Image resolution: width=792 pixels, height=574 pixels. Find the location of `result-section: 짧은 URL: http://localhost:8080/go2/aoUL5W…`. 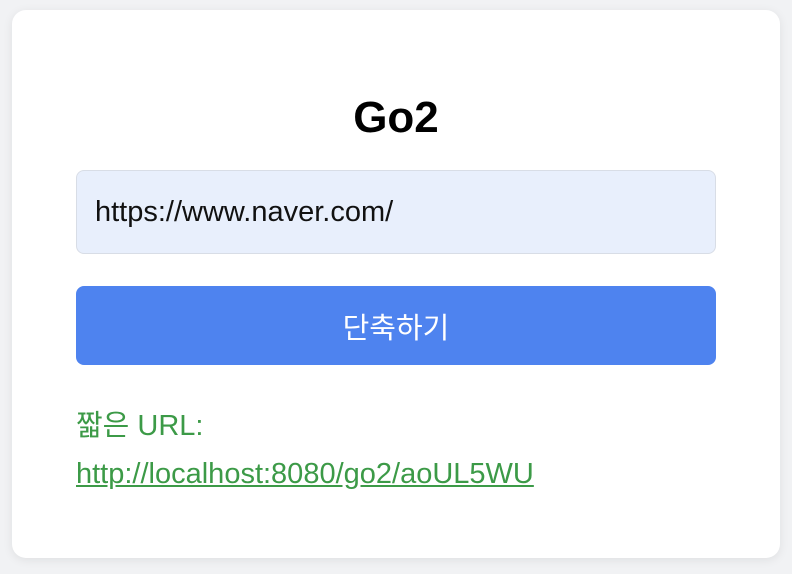

result-section: 짧은 URL: http://localhost:8080/go2/aoUL5W… is located at coordinates (305, 450).